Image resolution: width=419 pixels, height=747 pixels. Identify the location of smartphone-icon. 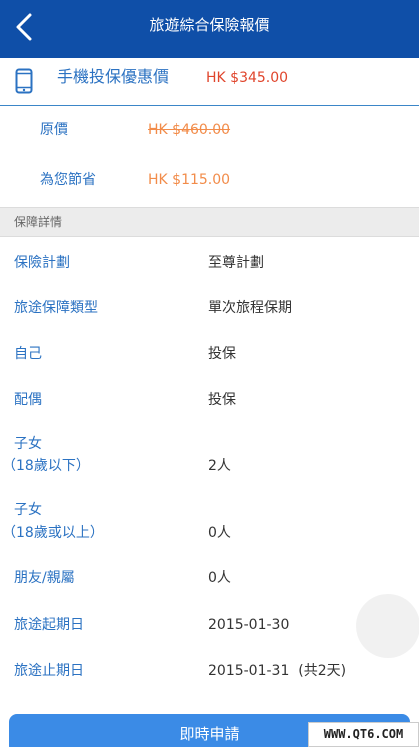
(24, 81).